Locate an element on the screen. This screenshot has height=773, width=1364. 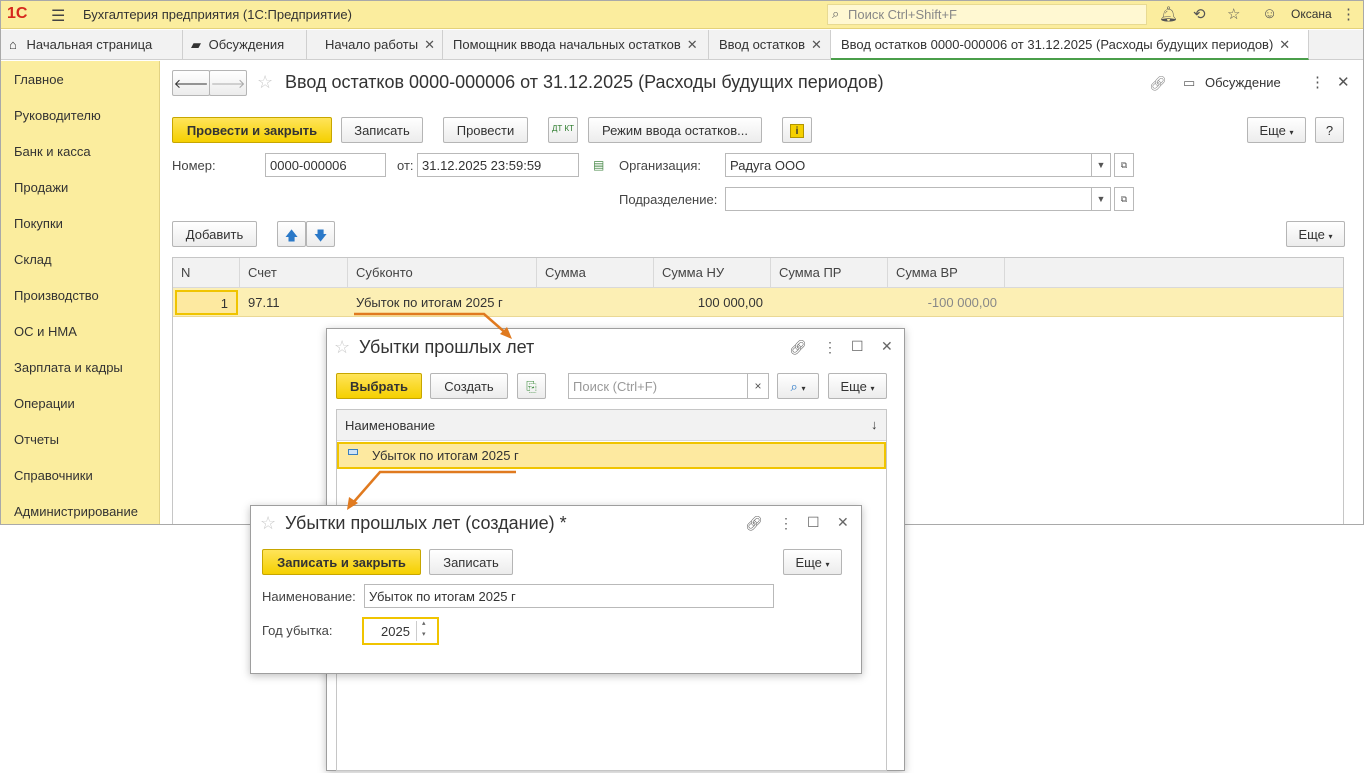
annotation-arrows is located at coordinates (431, 411).